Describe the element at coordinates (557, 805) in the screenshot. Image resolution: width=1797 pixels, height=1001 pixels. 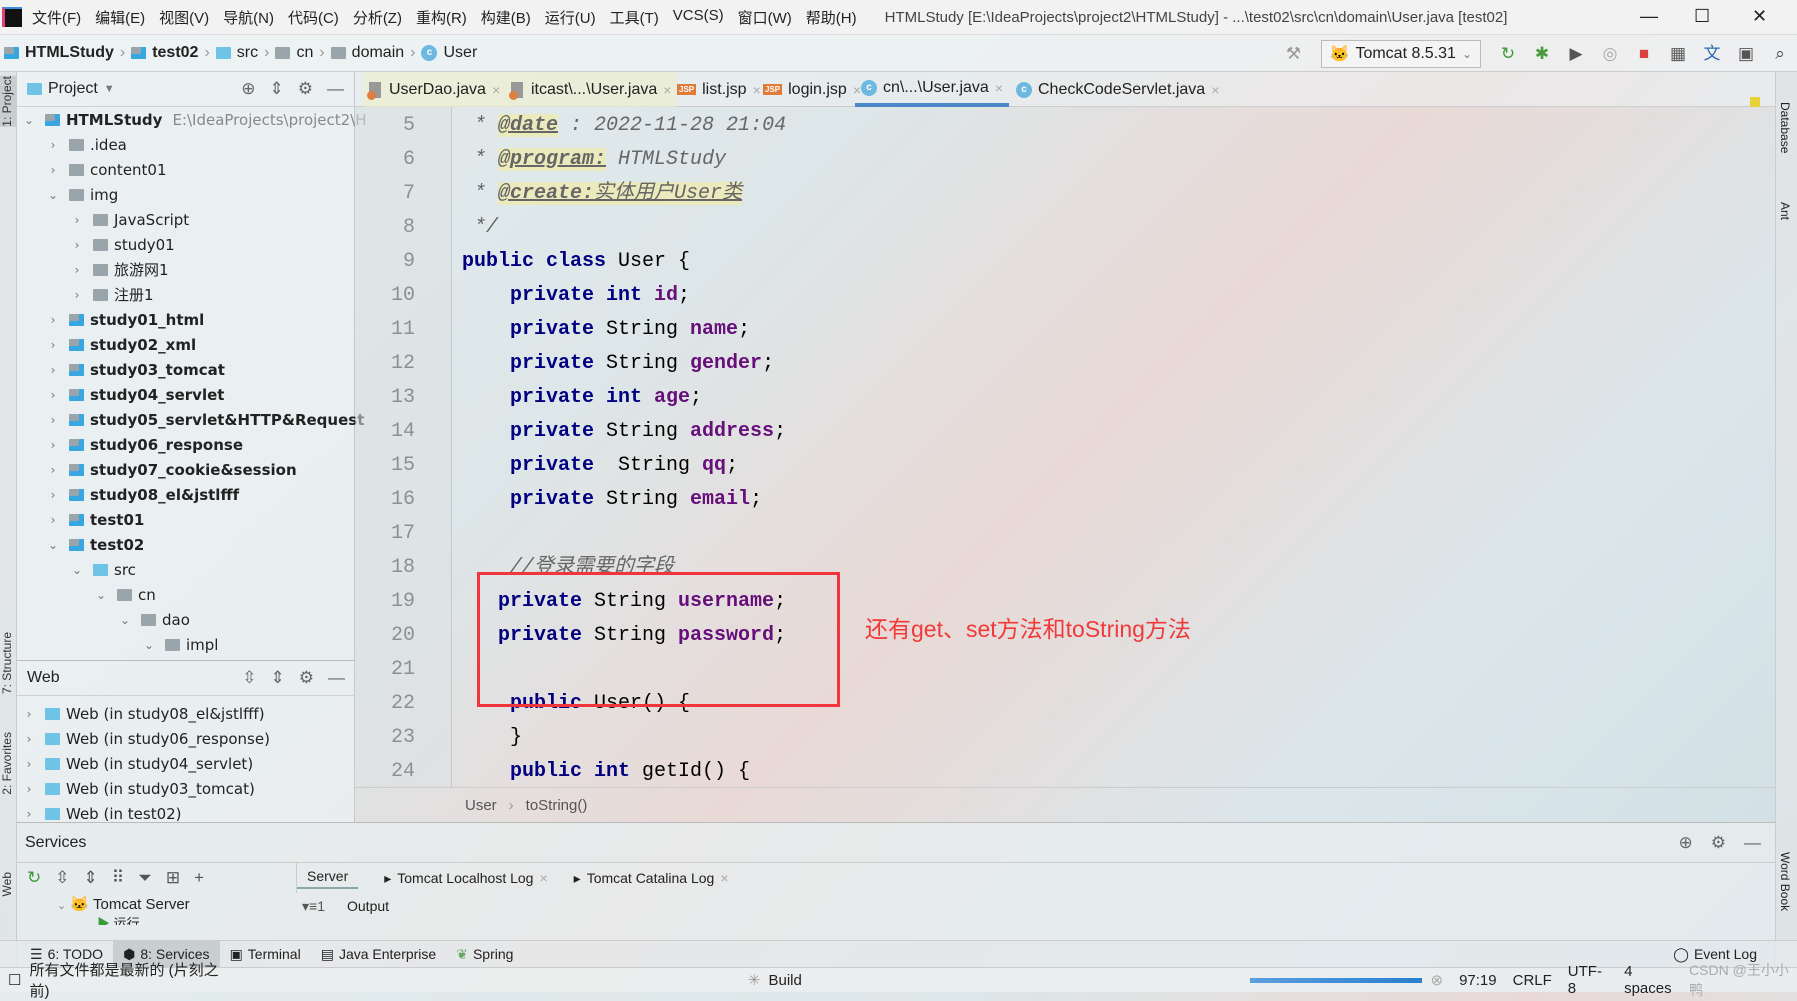
I see `breadcrumb-method: toString()` at that location.